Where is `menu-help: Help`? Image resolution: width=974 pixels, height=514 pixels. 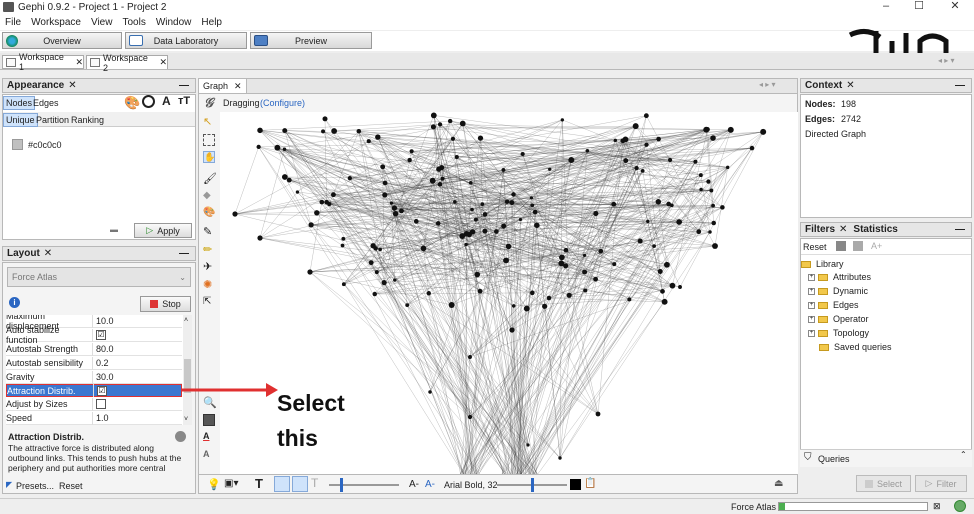 menu-help: Help is located at coordinates (211, 22).